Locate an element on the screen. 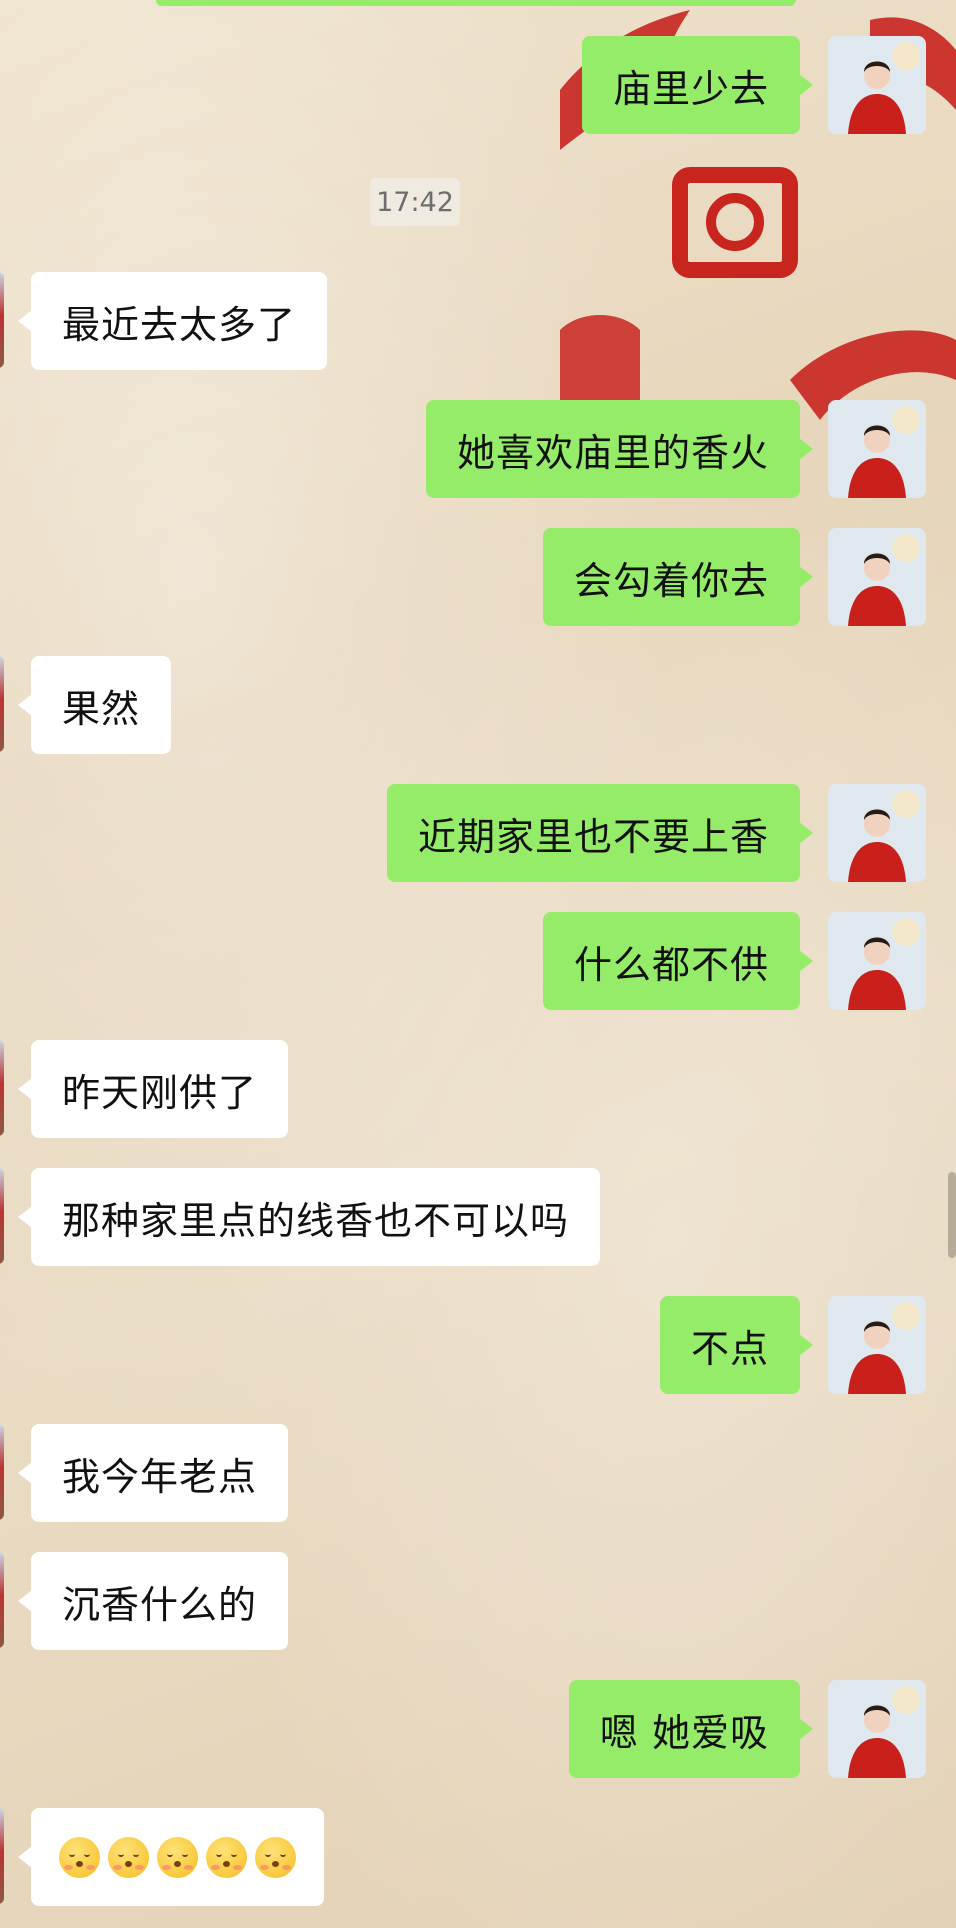 The width and height of the screenshot is (956, 1928). message-text: 果然 is located at coordinates (101, 708).